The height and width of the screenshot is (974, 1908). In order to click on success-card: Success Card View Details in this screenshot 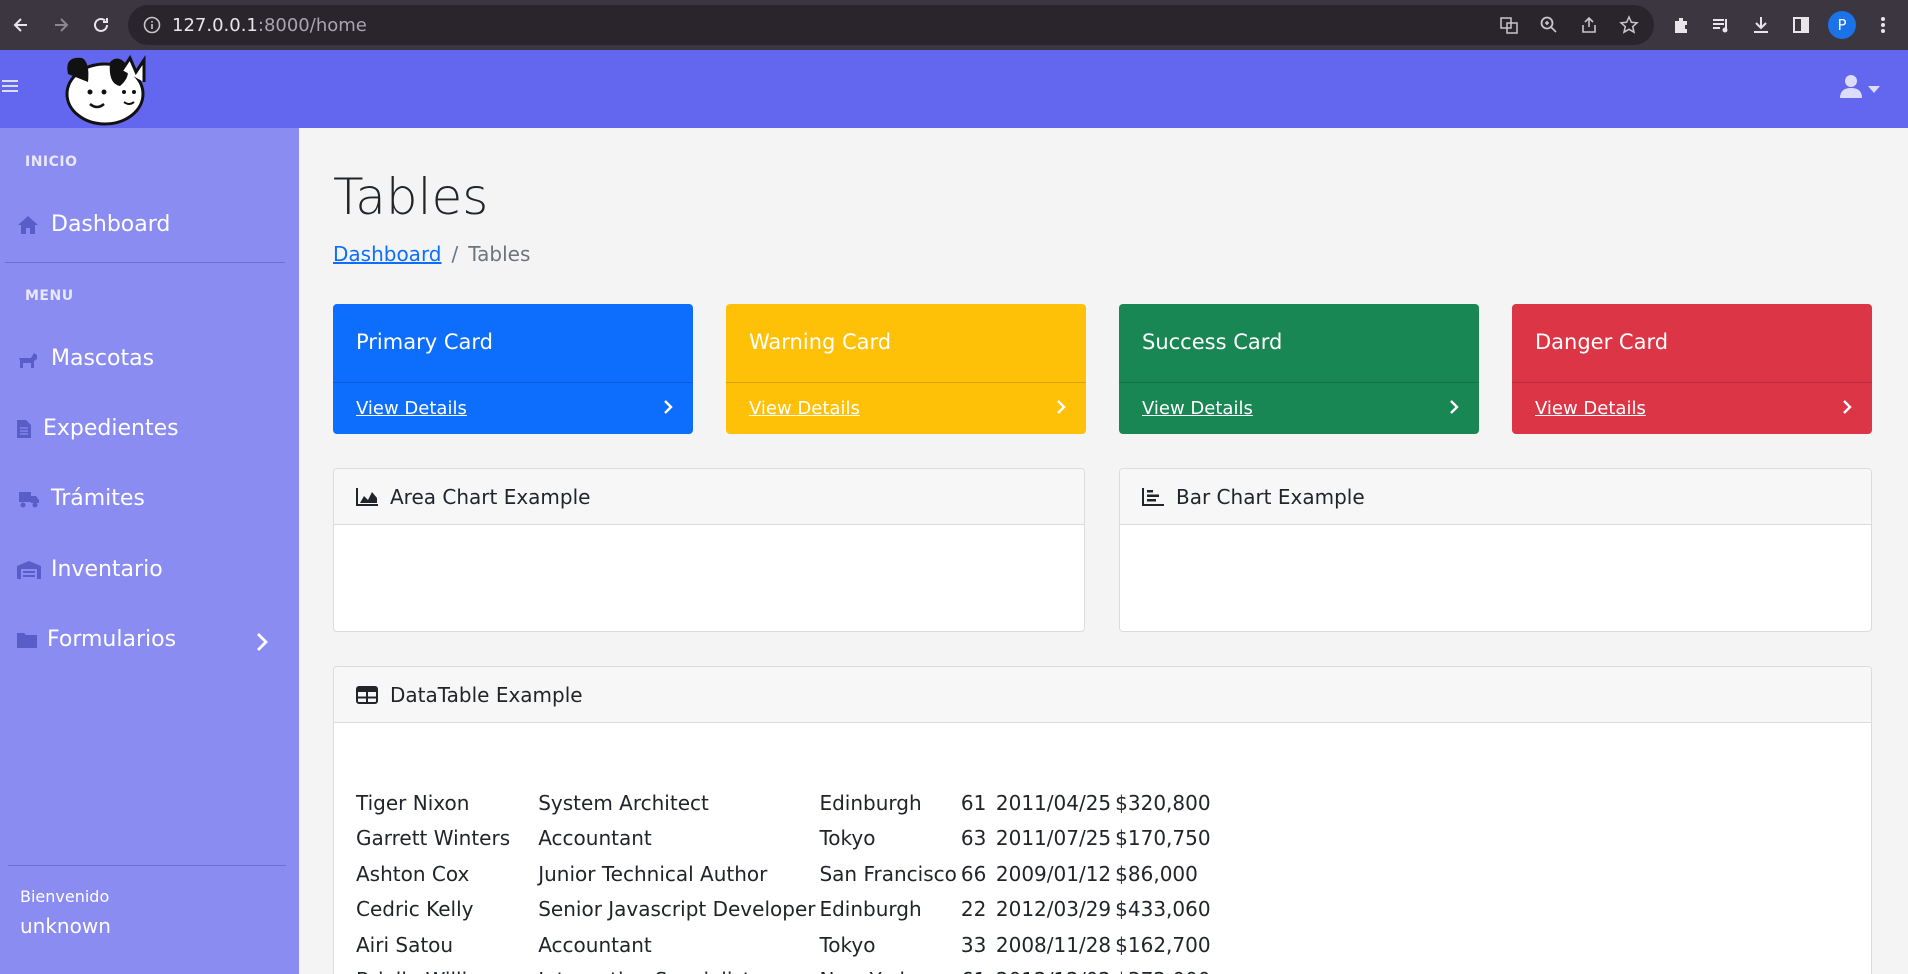, I will do `click(1299, 369)`.